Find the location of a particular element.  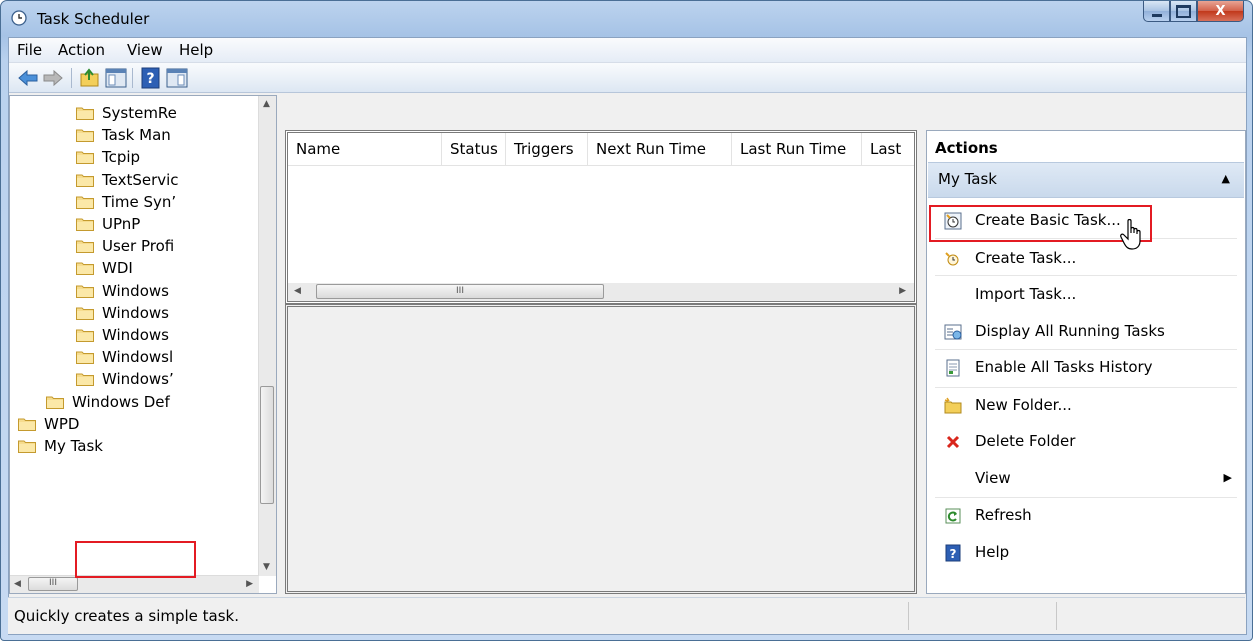

actions-section-label: My Task is located at coordinates (967, 179).